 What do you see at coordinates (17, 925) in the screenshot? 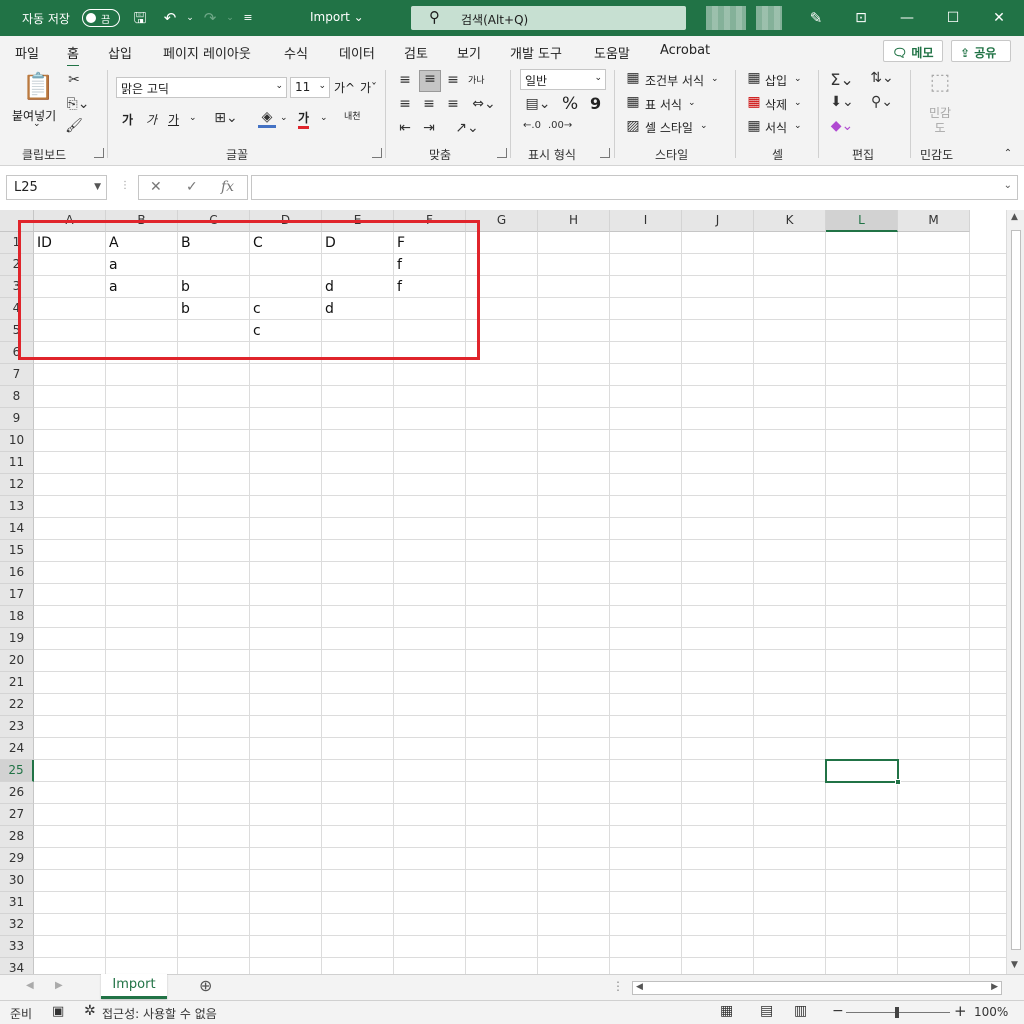
I see `row-header-32: 32` at bounding box center [17, 925].